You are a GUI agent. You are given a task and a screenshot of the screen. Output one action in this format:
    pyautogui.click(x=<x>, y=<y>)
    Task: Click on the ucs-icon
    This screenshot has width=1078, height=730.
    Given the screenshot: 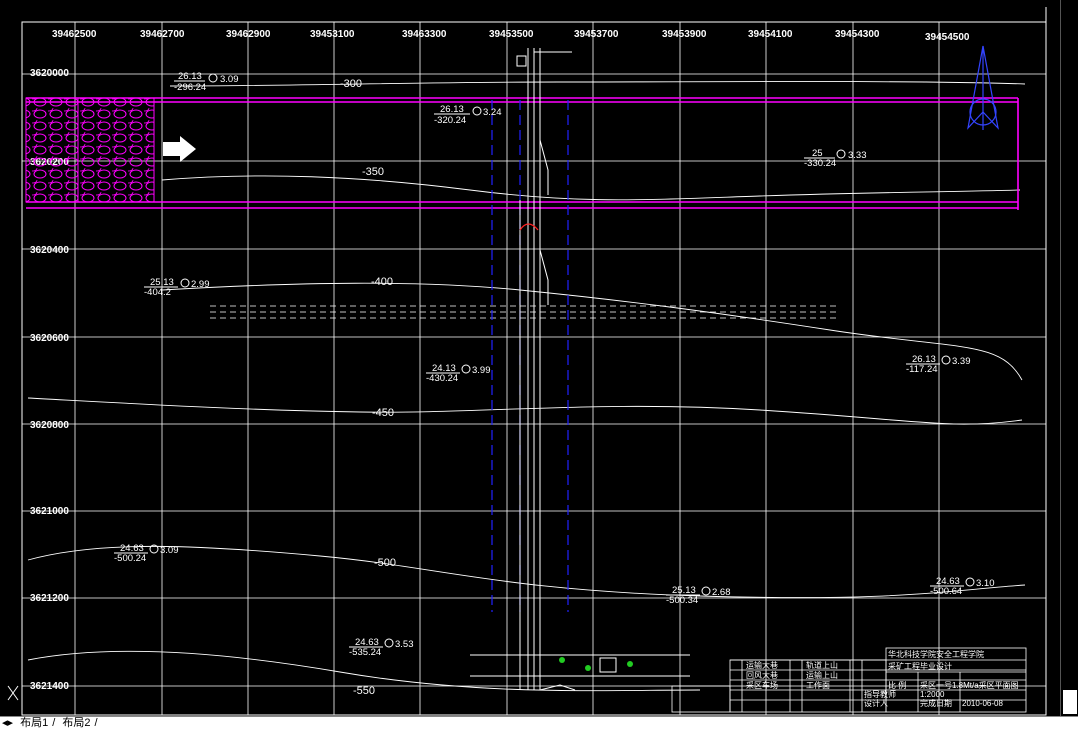 What is the action you would take?
    pyautogui.click(x=13, y=693)
    